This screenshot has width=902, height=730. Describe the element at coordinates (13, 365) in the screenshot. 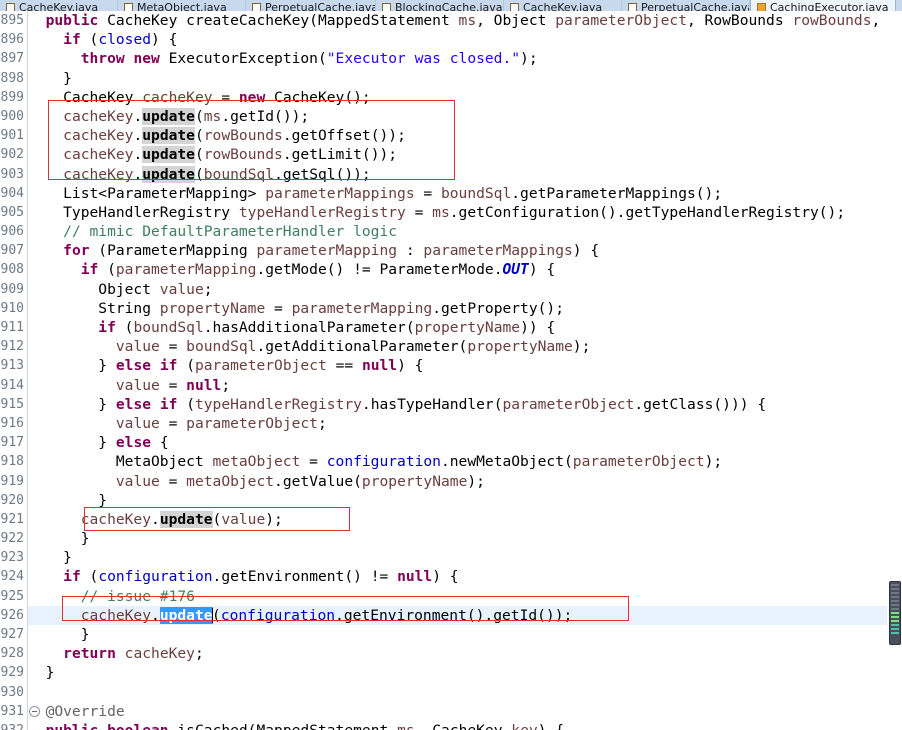

I see `gutter-row: 913` at that location.